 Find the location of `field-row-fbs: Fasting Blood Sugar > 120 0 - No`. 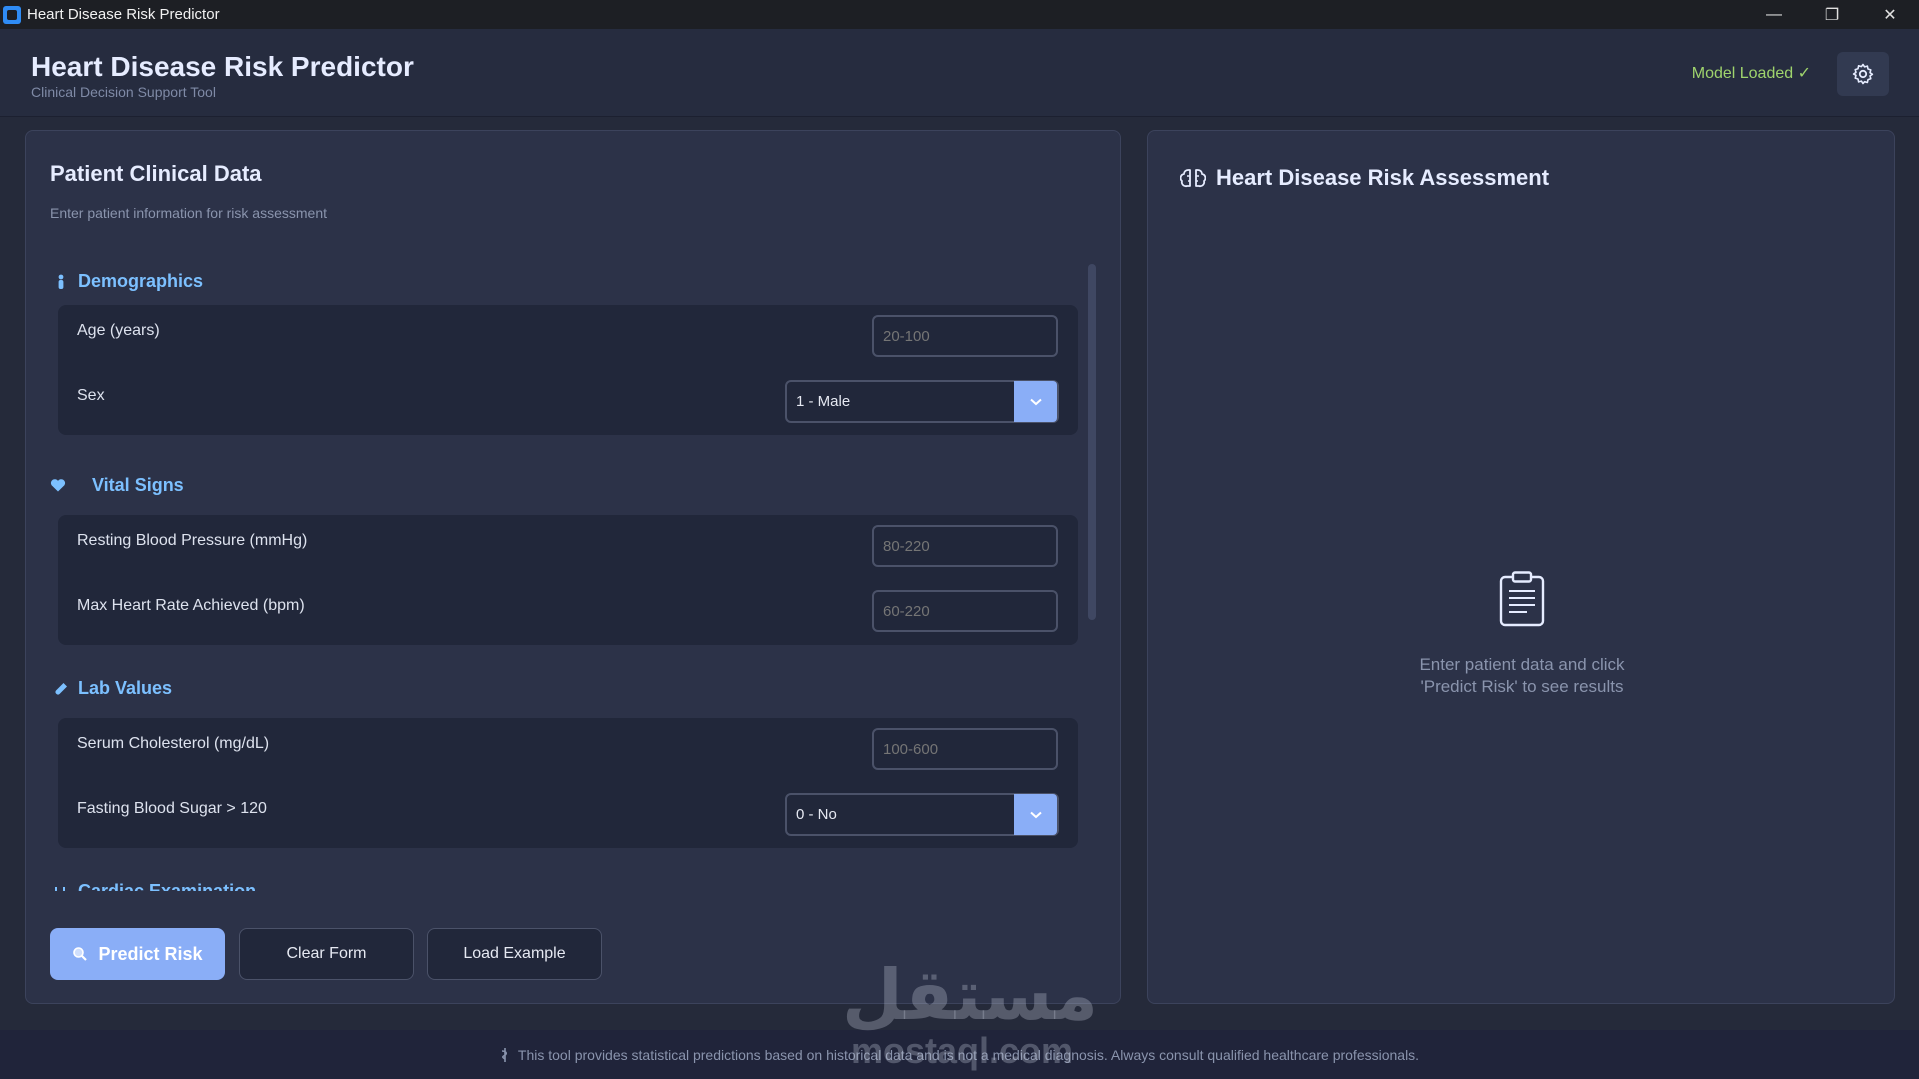

field-row-fbs: Fasting Blood Sugar > 120 0 - No is located at coordinates (568, 811).